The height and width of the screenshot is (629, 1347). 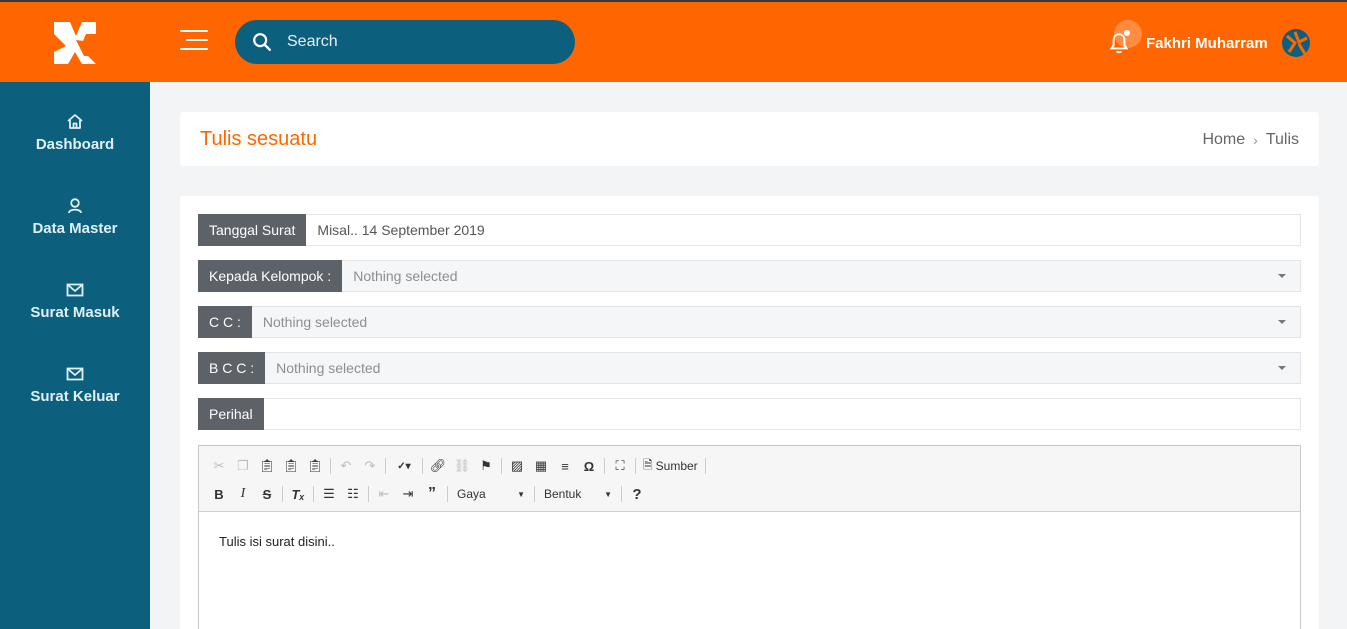 I want to click on user-name: Fakhri Muharram, so click(x=1207, y=43).